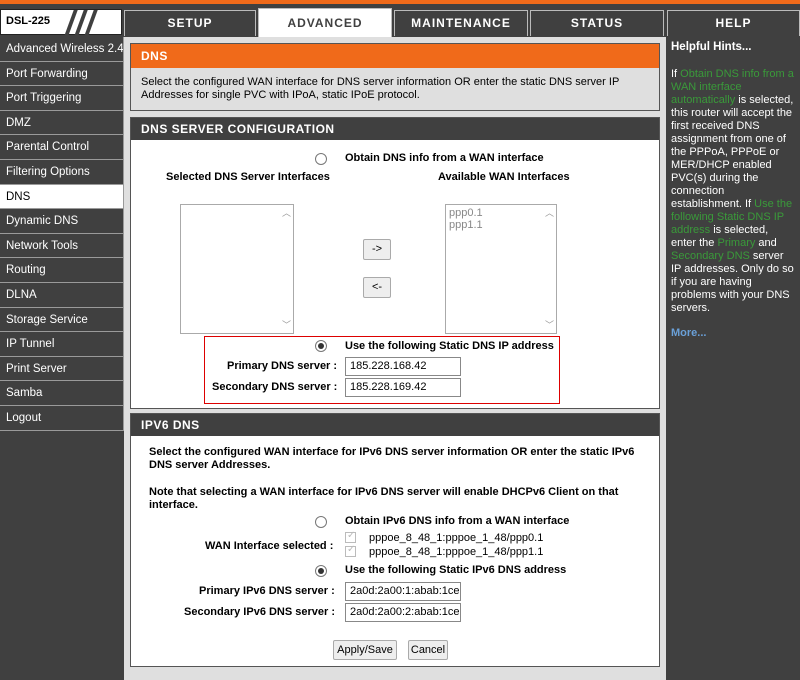  I want to click on section-title: IPV6 DNS, so click(395, 425).